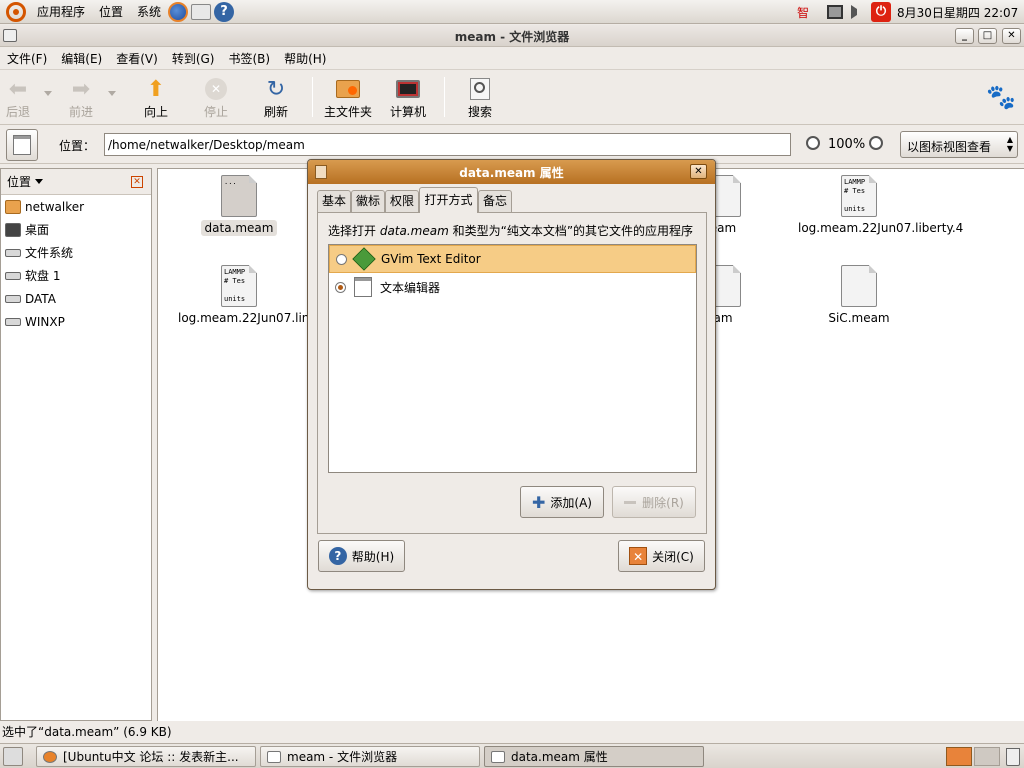 The image size is (1024, 768). What do you see at coordinates (76, 275) in the screenshot?
I see `sidebar-item-floppy: 软盘 1` at bounding box center [76, 275].